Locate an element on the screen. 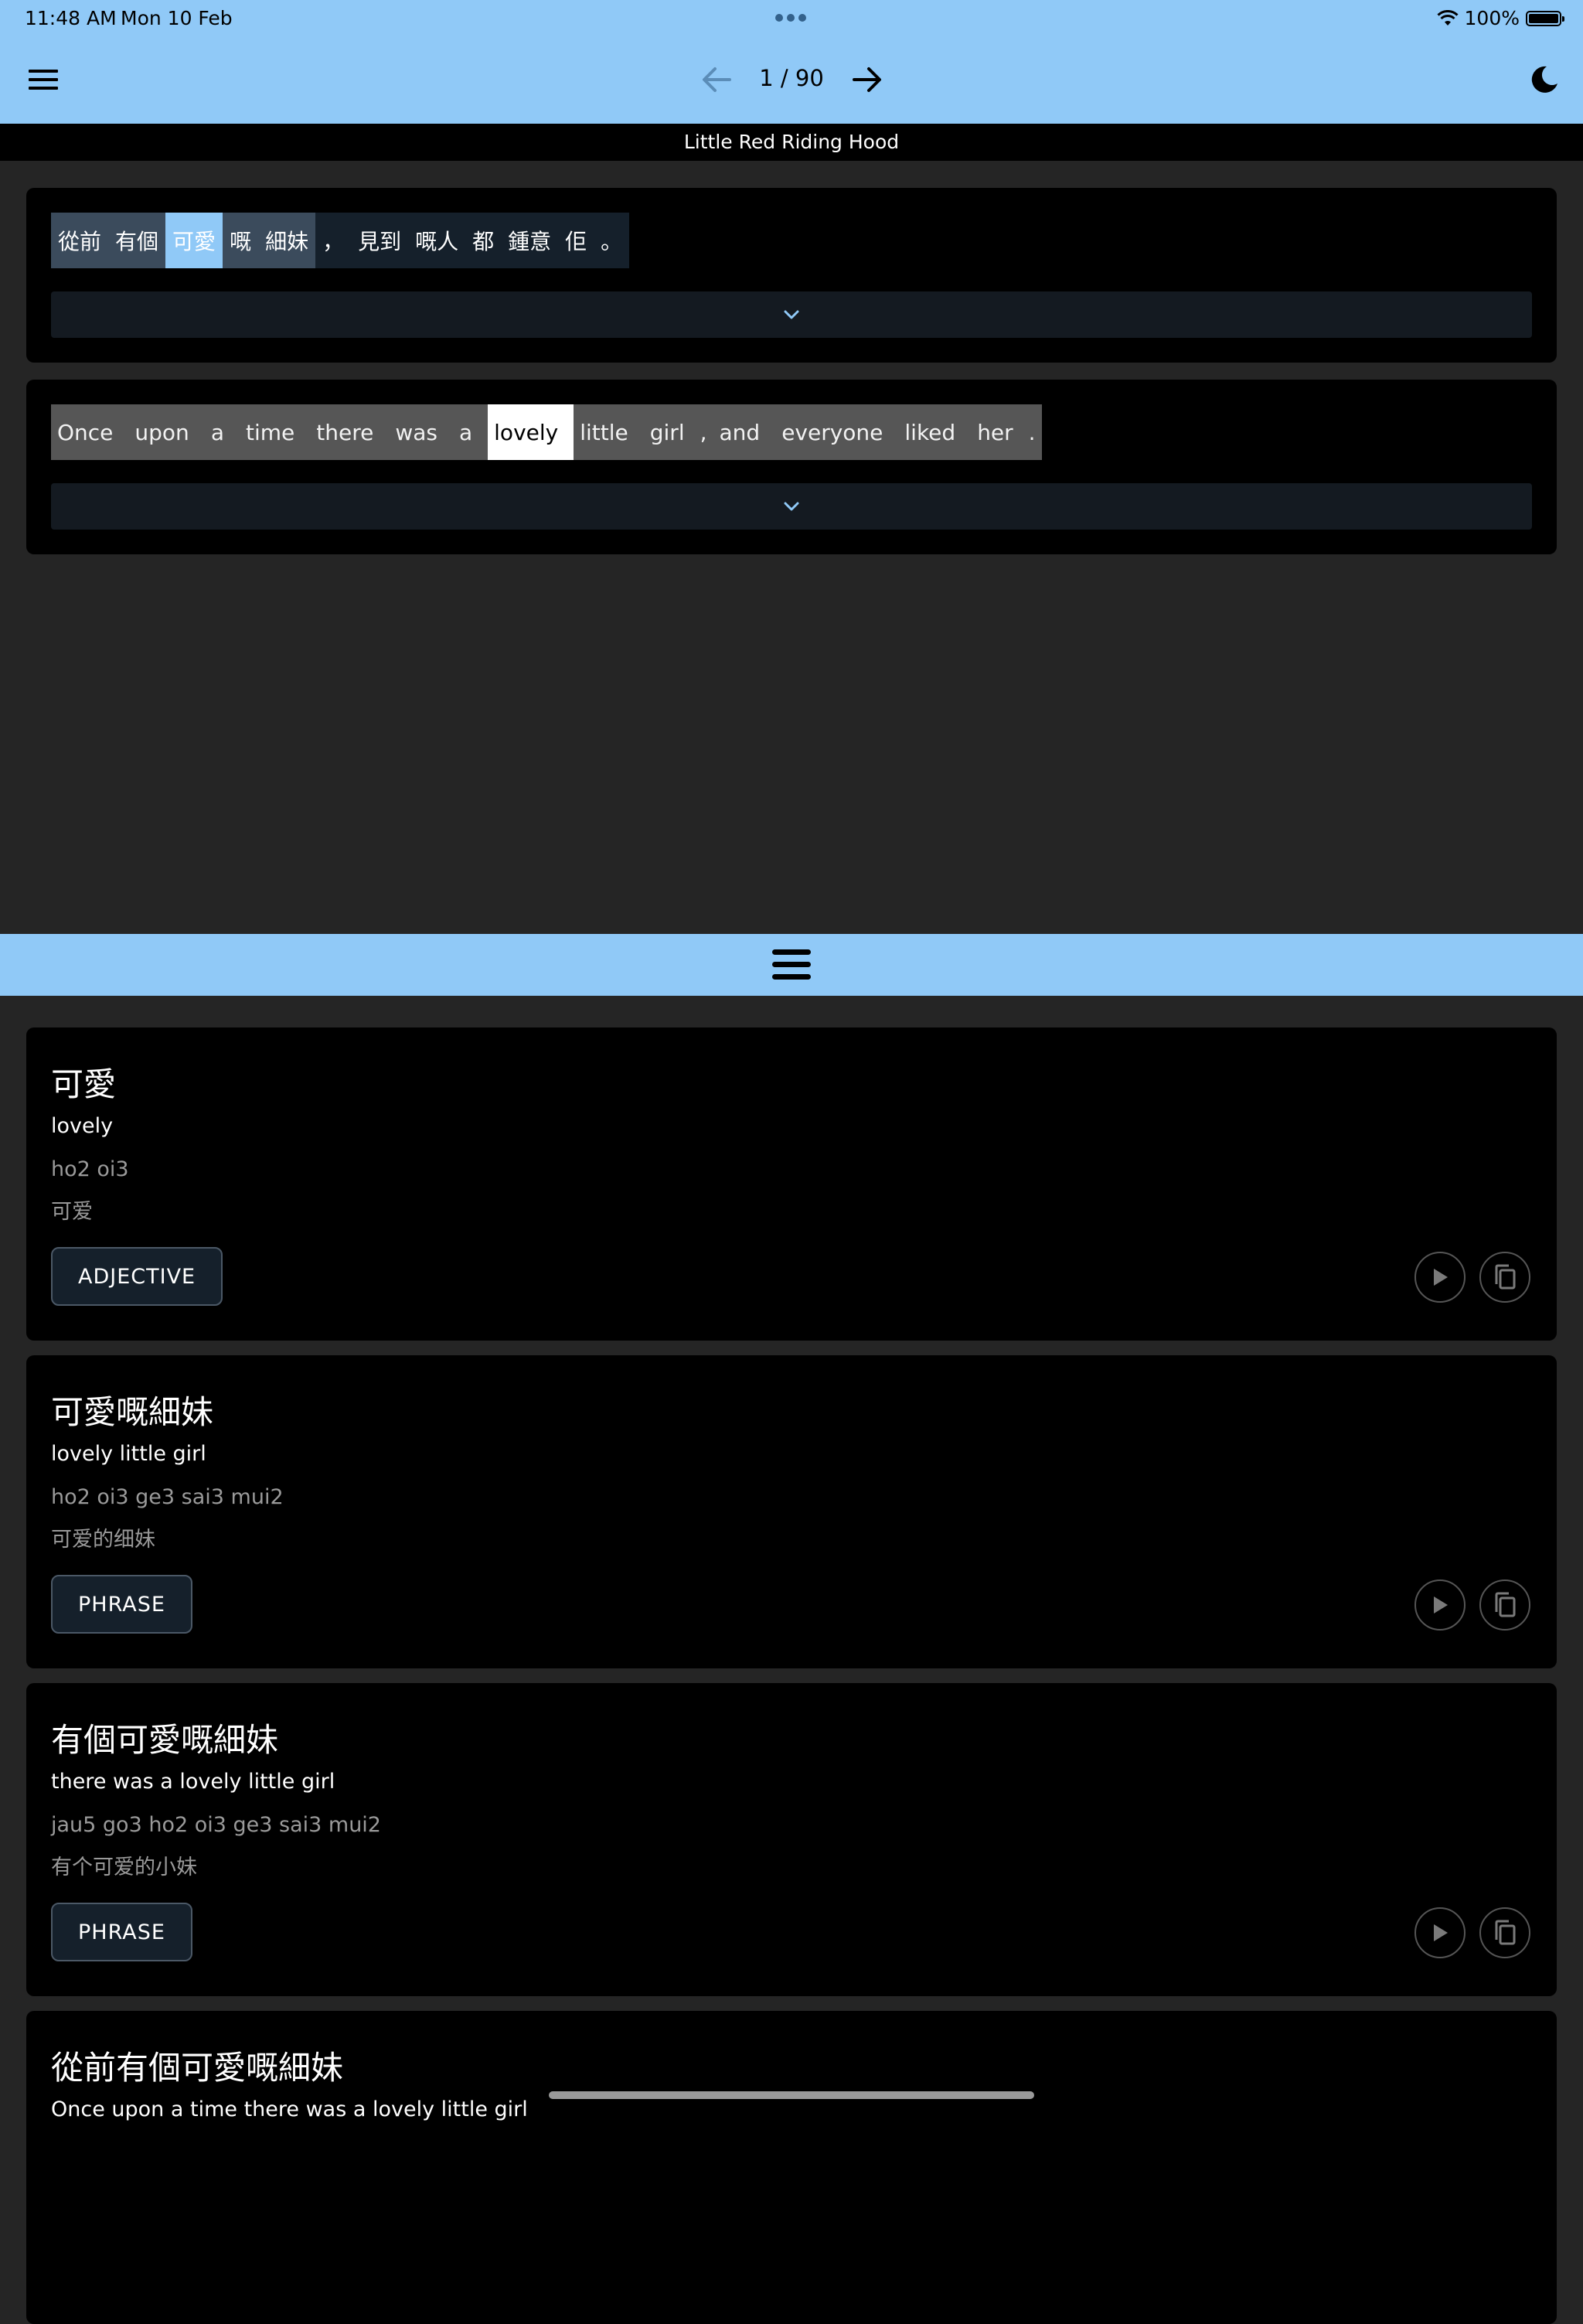 The image size is (1583, 2324). page-counter: 1 / 90 is located at coordinates (791, 78).